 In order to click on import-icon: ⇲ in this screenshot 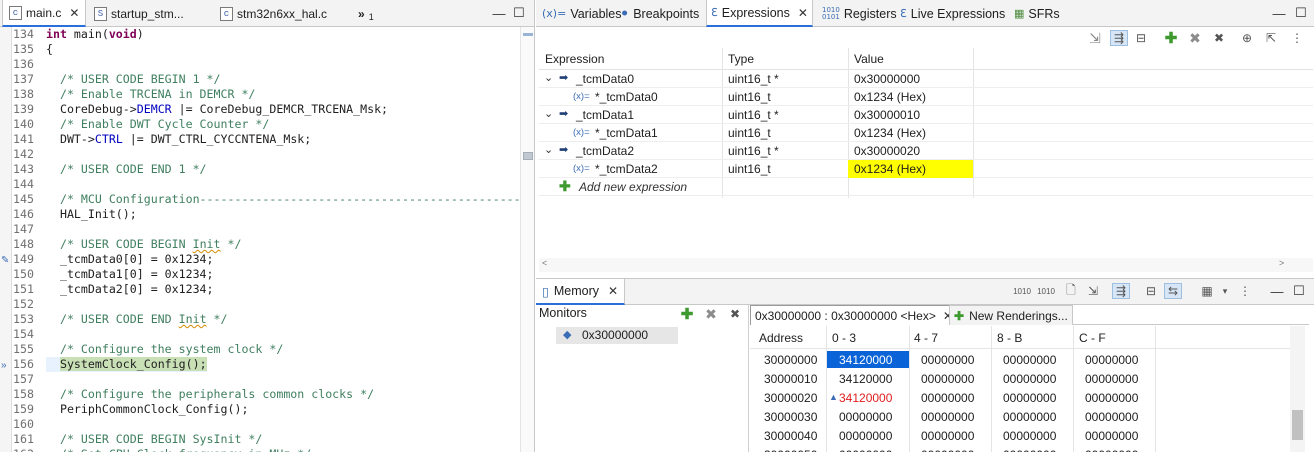, I will do `click(1093, 291)`.